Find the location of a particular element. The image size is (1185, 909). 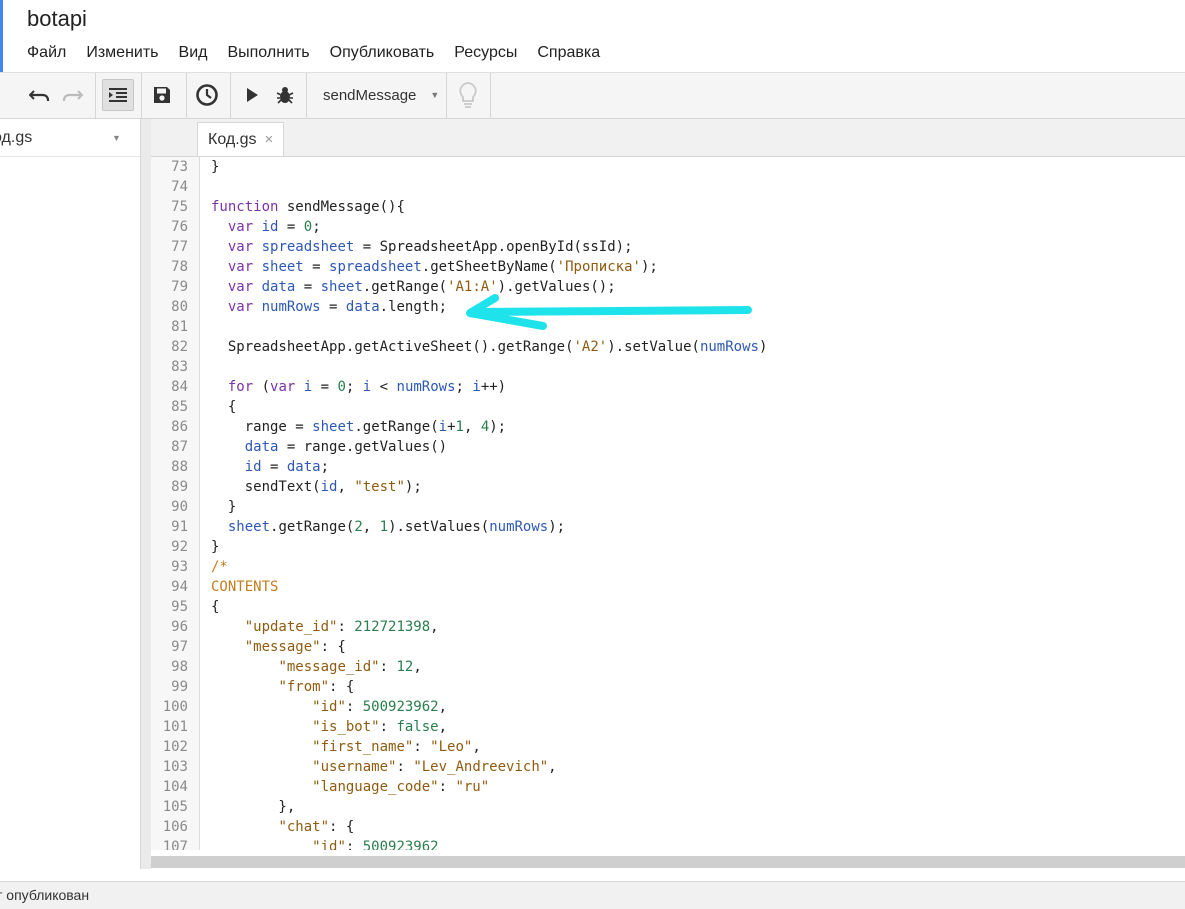

code-line: "chat": { is located at coordinates (696, 827).